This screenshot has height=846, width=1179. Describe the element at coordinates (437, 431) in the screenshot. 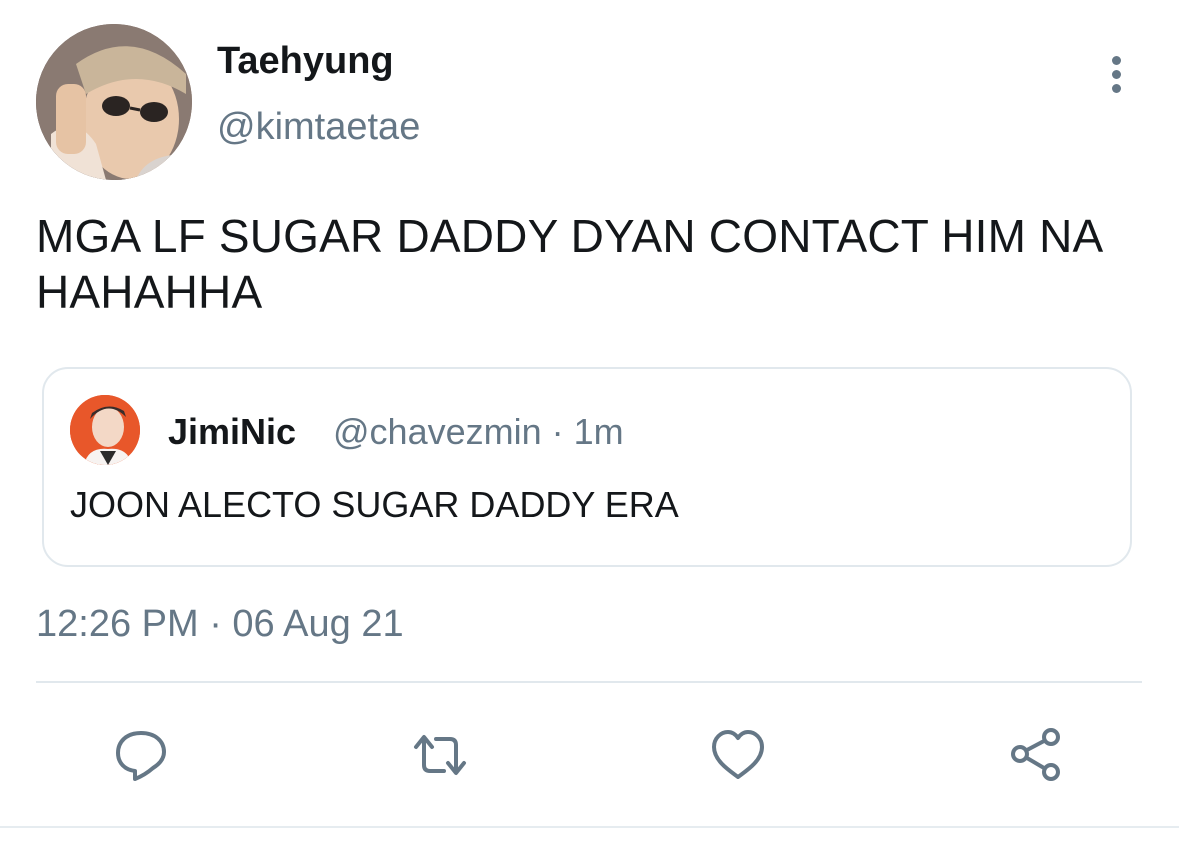

I see `quoted-author-handle: @chavezmin` at that location.